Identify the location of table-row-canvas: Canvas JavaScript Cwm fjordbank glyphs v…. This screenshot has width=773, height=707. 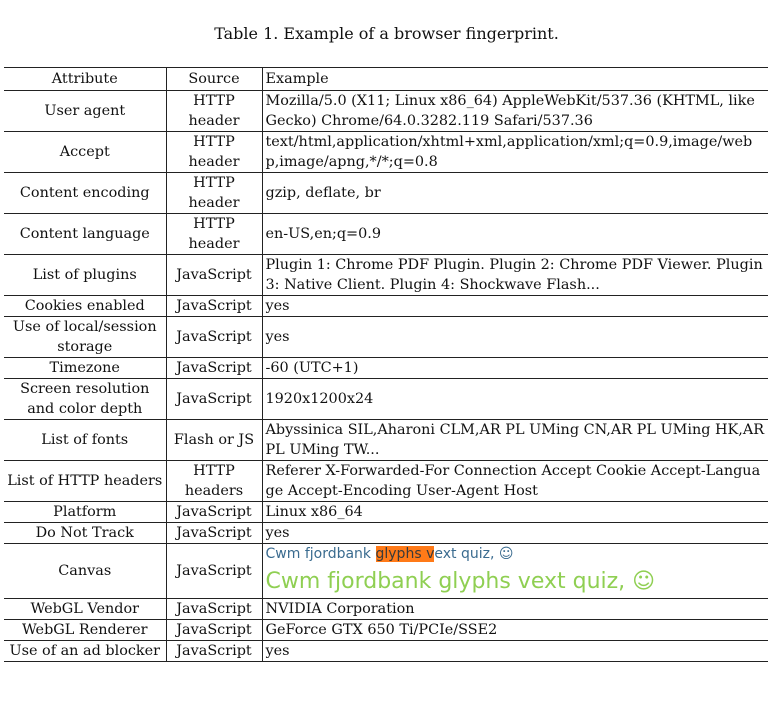
(386, 571).